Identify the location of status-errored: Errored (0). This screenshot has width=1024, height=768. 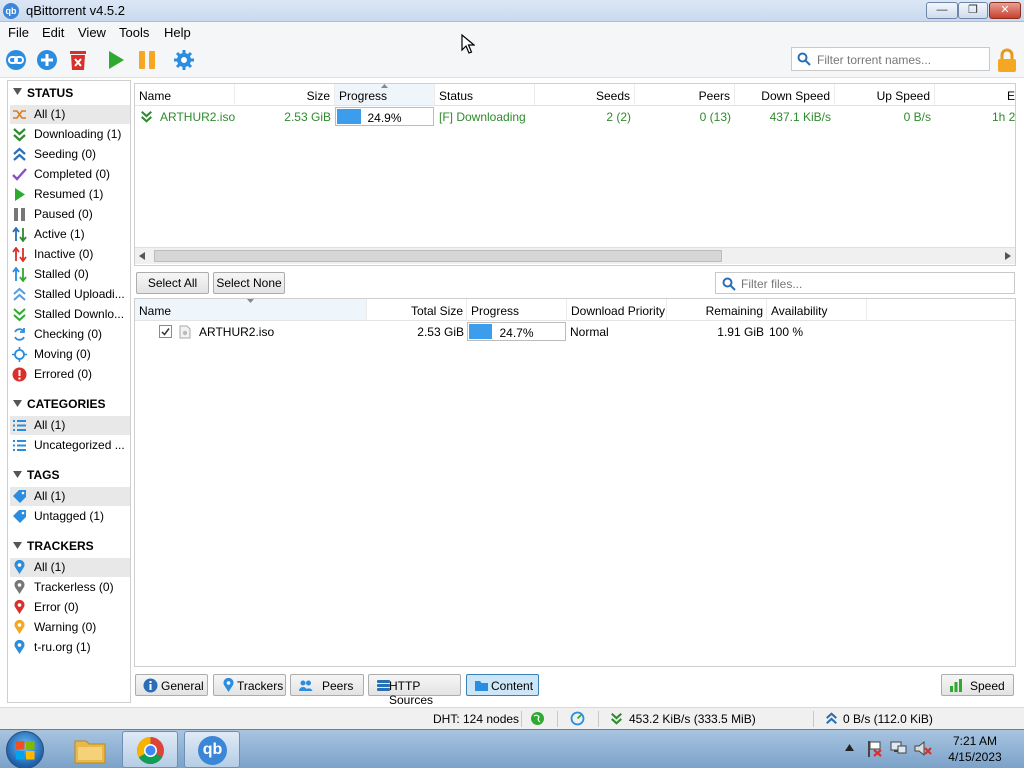
(70, 374).